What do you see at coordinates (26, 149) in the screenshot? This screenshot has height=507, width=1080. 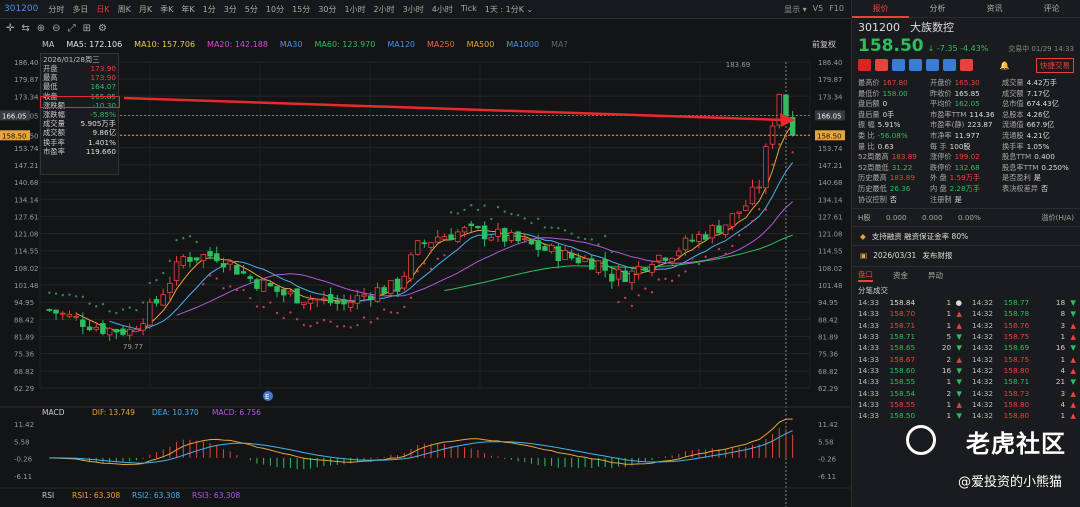 I see `axis-tick: 153.74` at bounding box center [26, 149].